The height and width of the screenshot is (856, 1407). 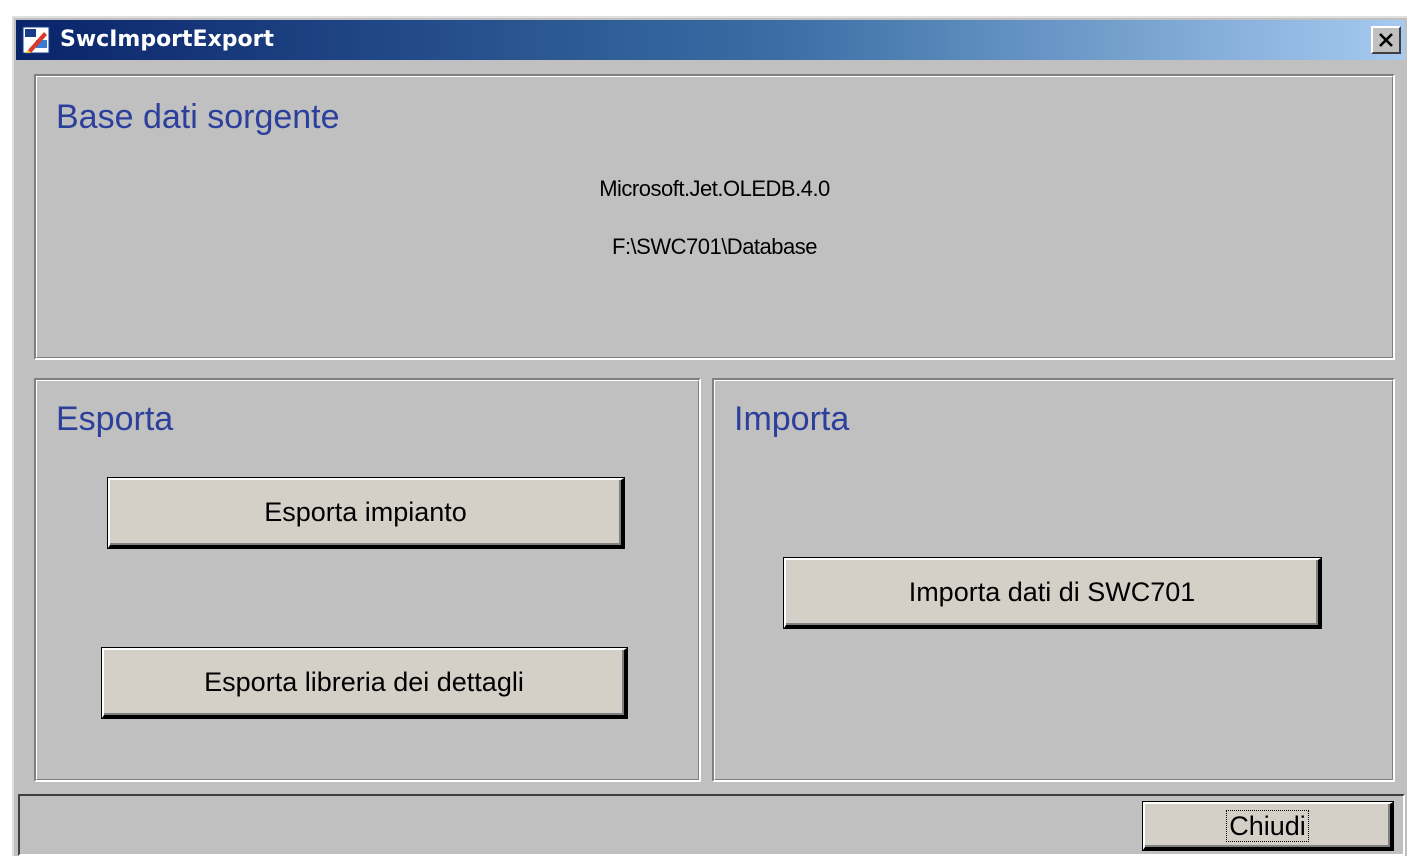 I want to click on close-window-button, so click(x=1386, y=40).